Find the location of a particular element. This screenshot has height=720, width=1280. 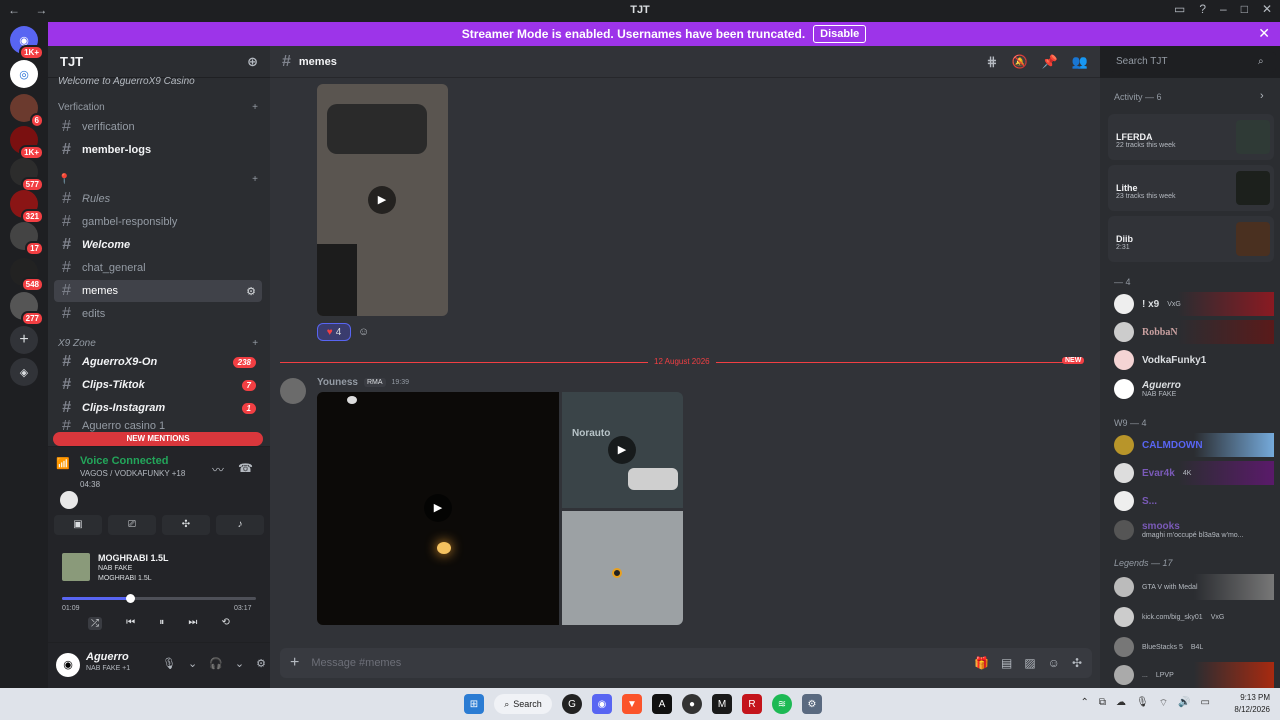

battery-icon: ▭ is located at coordinates (1205, 703).